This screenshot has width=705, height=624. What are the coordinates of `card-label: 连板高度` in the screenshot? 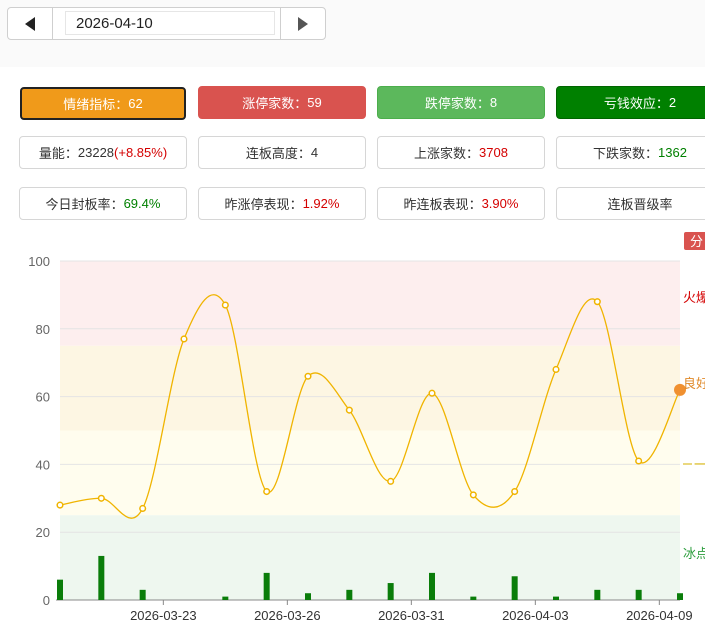 It's located at (271, 153).